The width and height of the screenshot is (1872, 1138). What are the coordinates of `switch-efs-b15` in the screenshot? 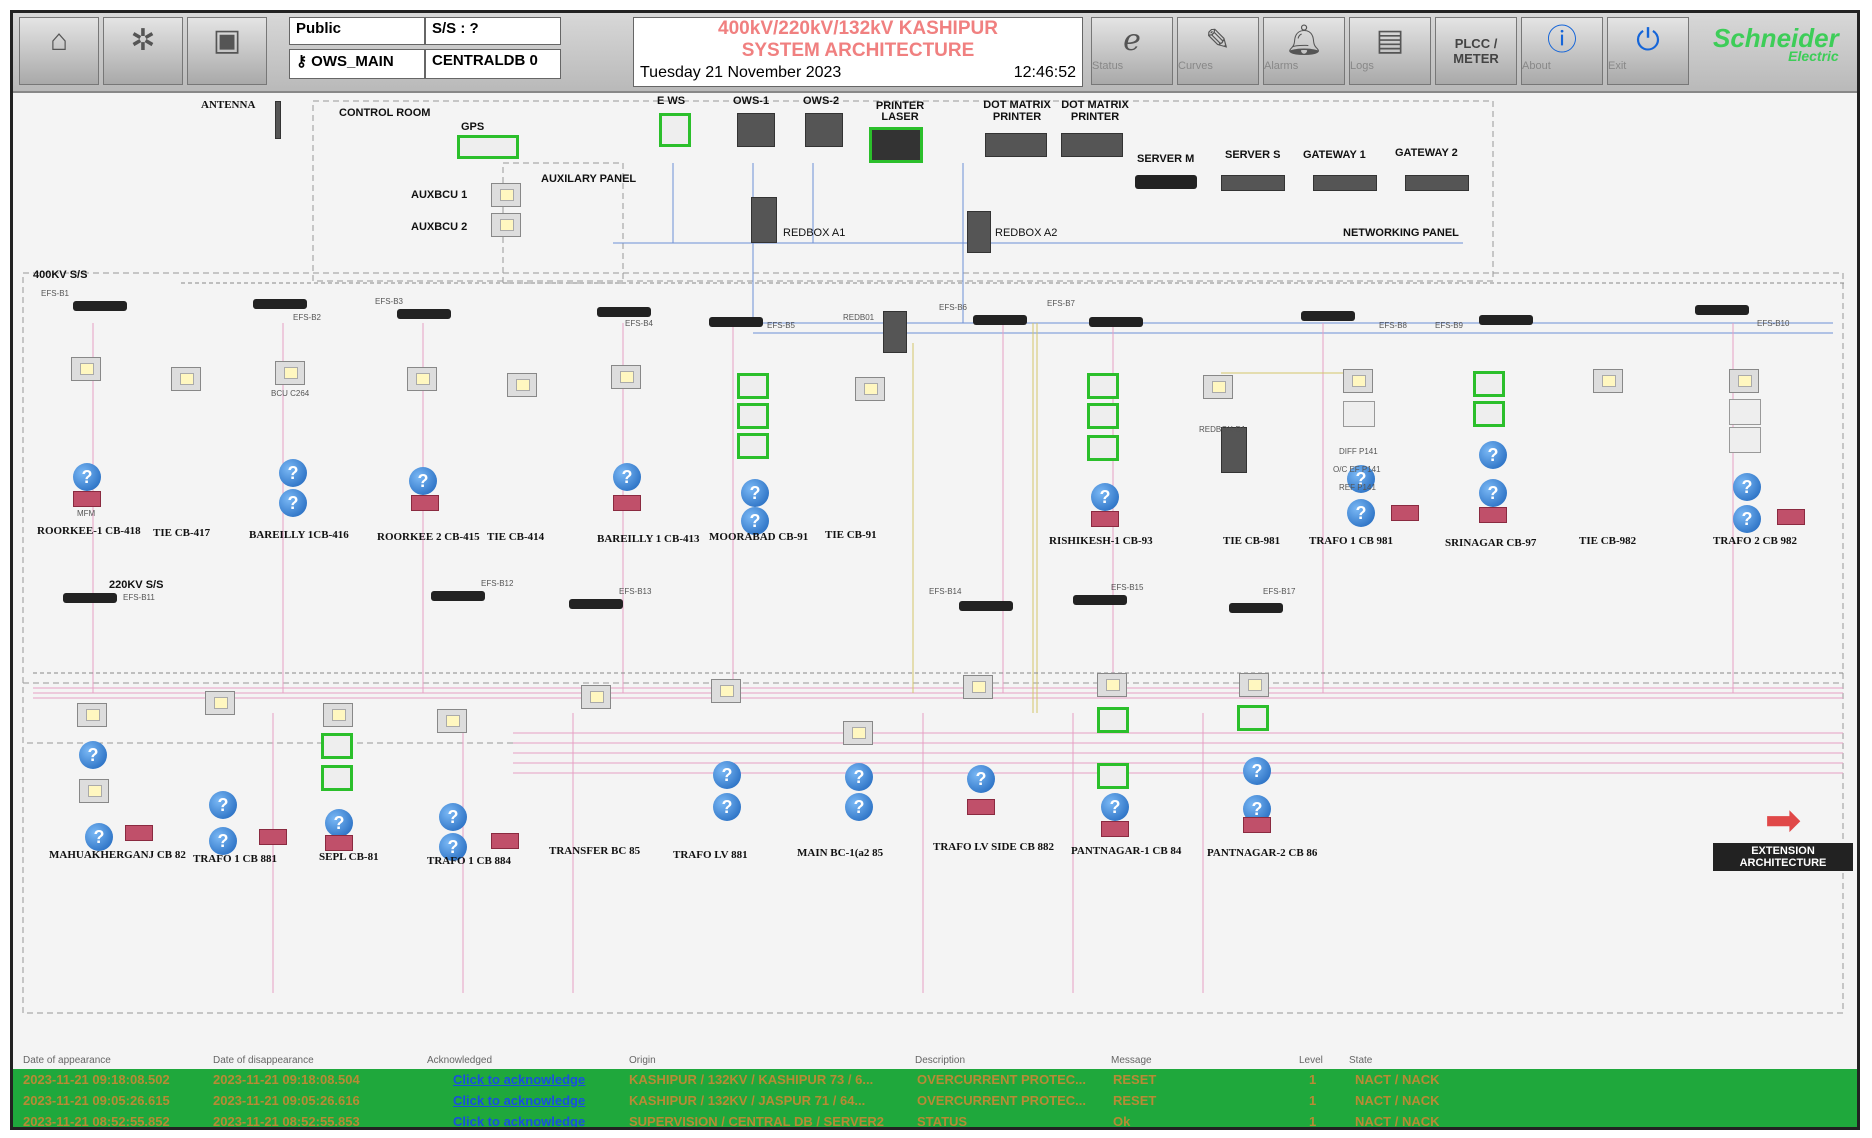 It's located at (1100, 600).